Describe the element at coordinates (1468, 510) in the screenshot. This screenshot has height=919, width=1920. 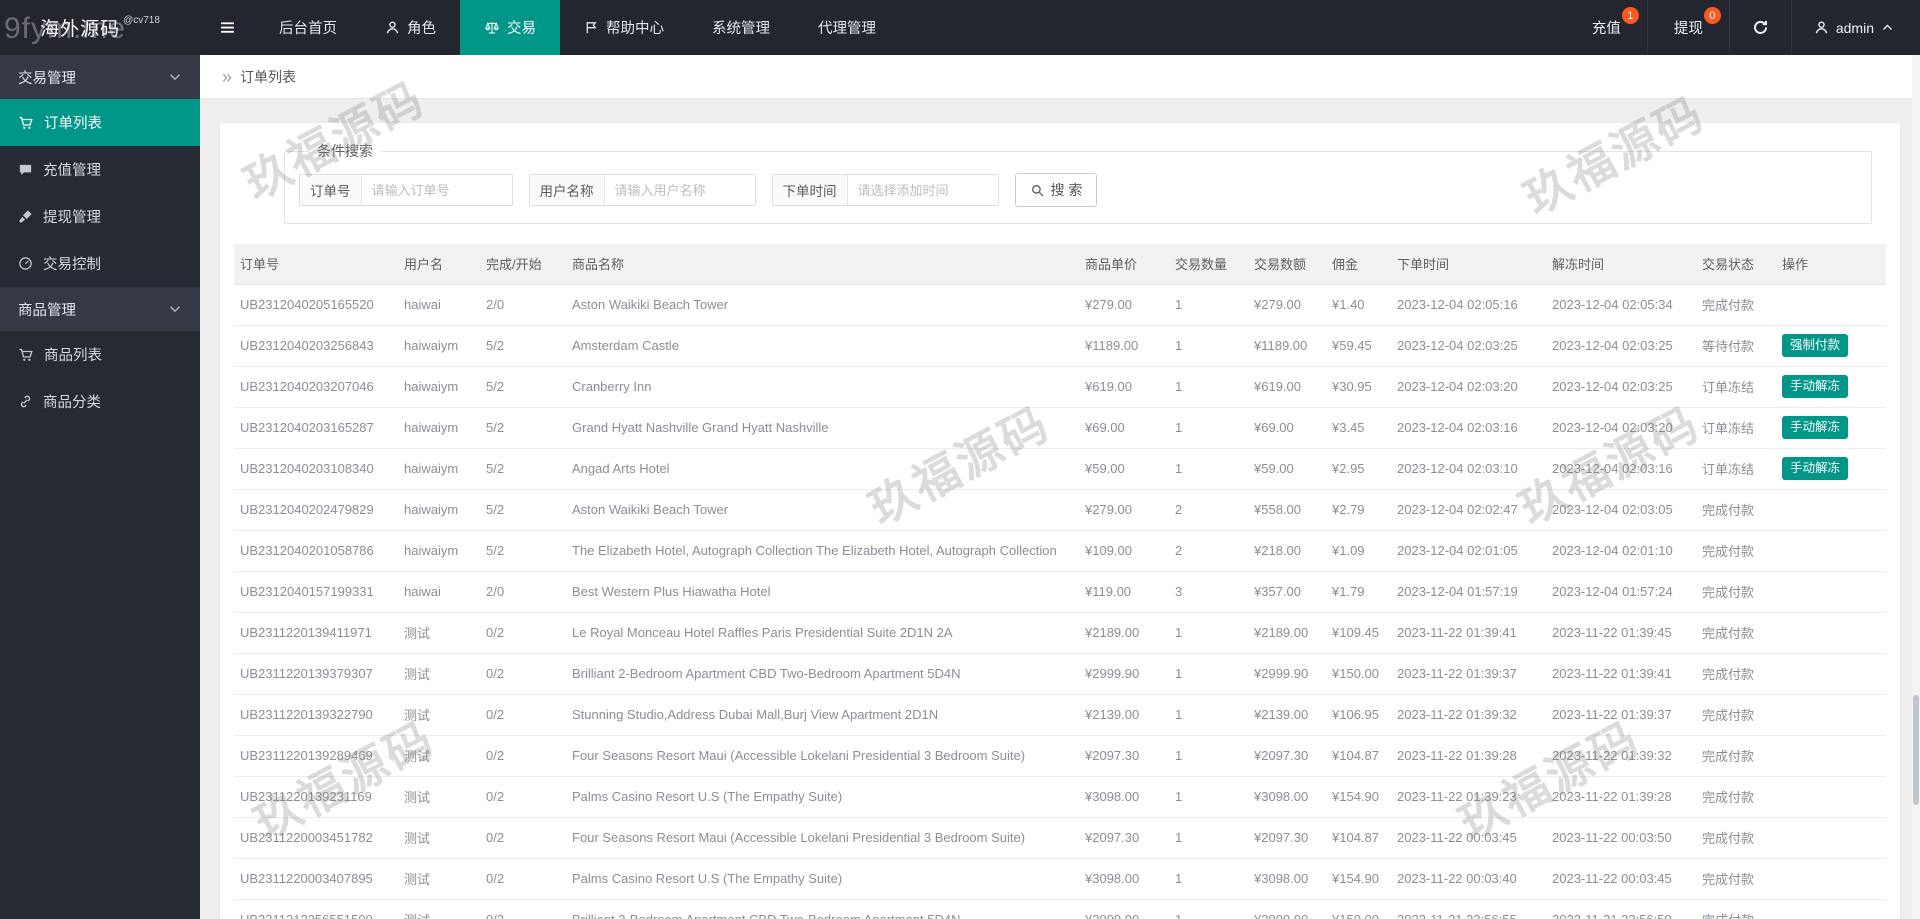
I see `cell-order_time: 2023-12-04 02:02:47` at that location.